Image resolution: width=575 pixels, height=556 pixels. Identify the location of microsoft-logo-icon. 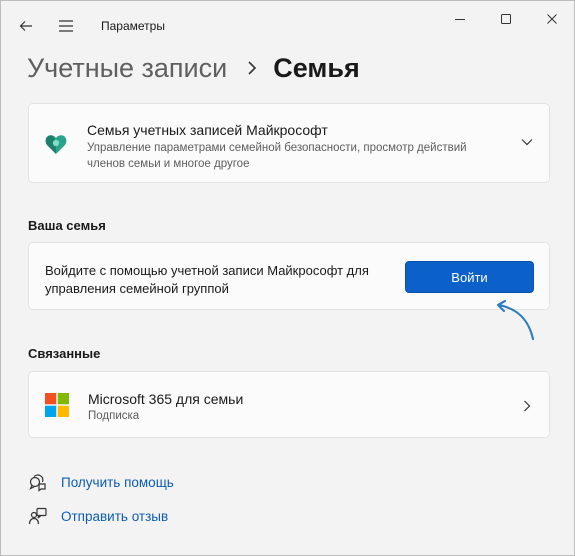
(57, 405).